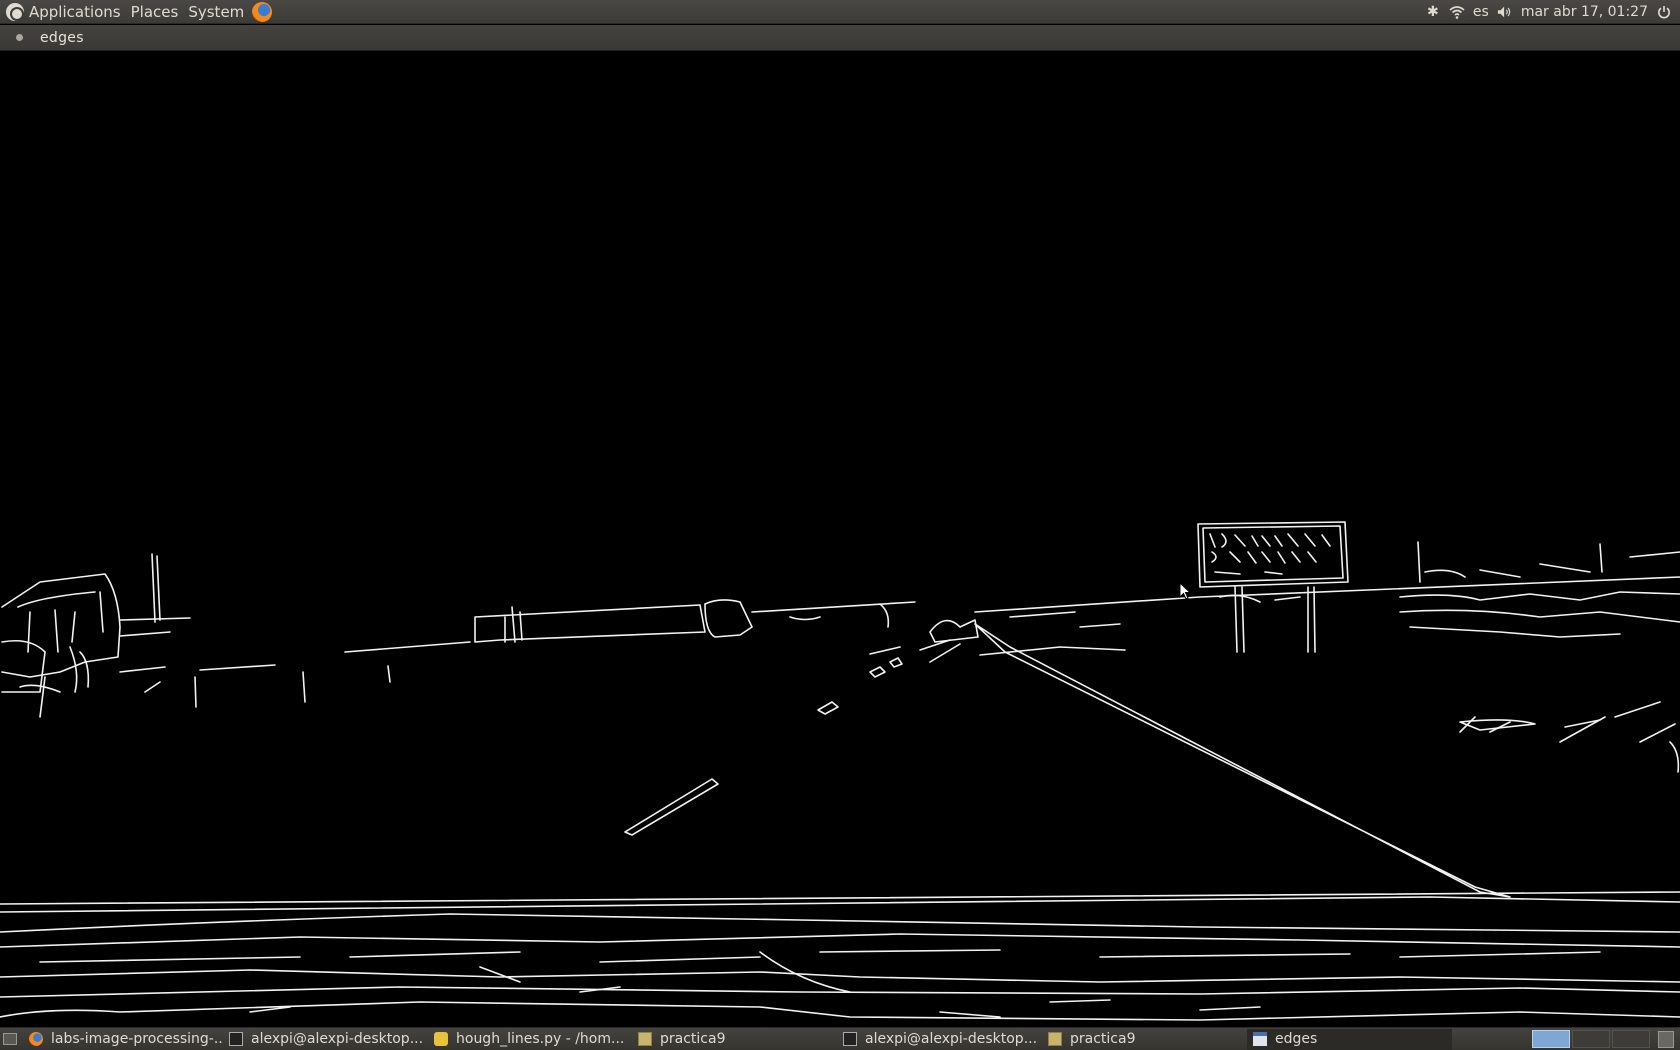  I want to click on taskbar-item-folder-2: practica9, so click(1144, 1039).